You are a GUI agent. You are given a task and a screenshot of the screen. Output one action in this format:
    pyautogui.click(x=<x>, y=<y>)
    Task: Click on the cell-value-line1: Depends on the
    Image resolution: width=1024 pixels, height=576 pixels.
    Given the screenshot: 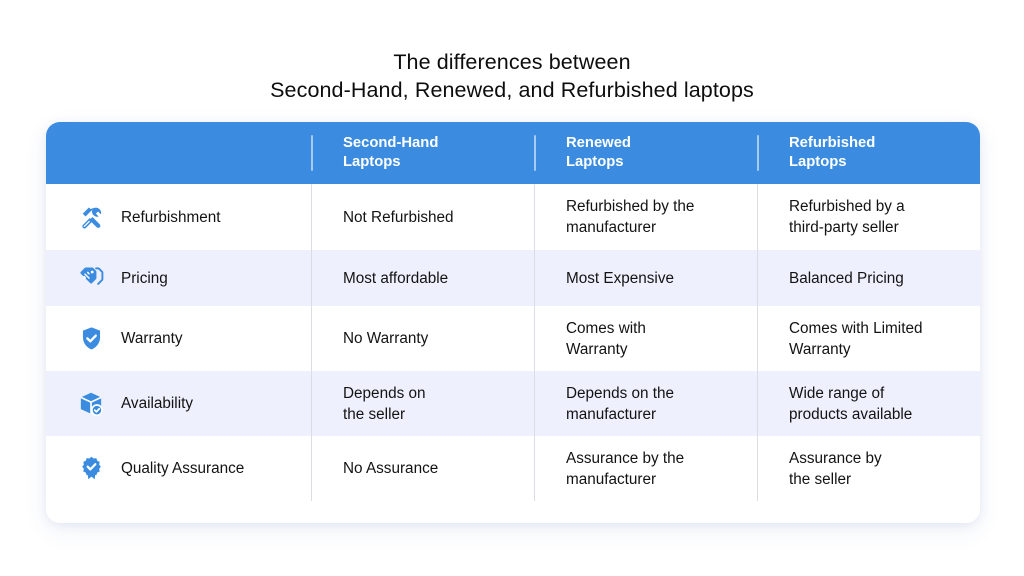 What is the action you would take?
    pyautogui.click(x=620, y=393)
    